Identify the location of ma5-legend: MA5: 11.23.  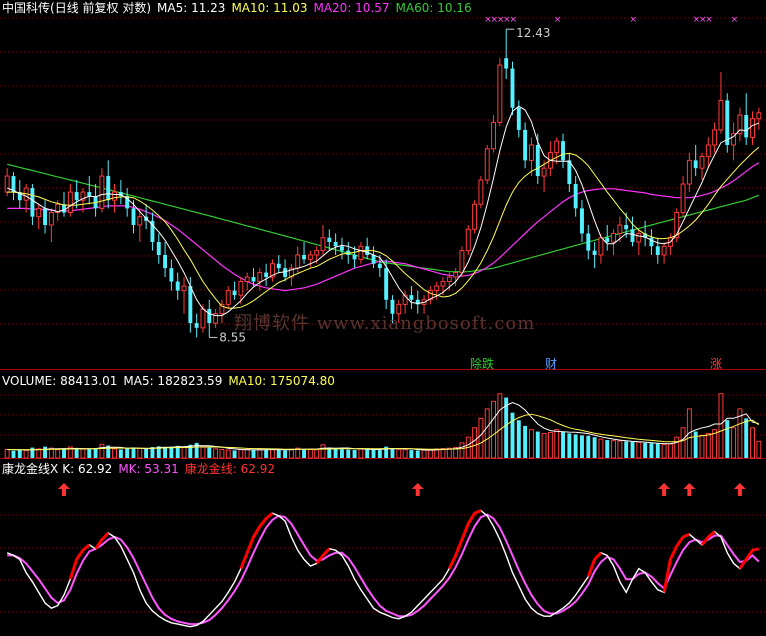
(191, 8).